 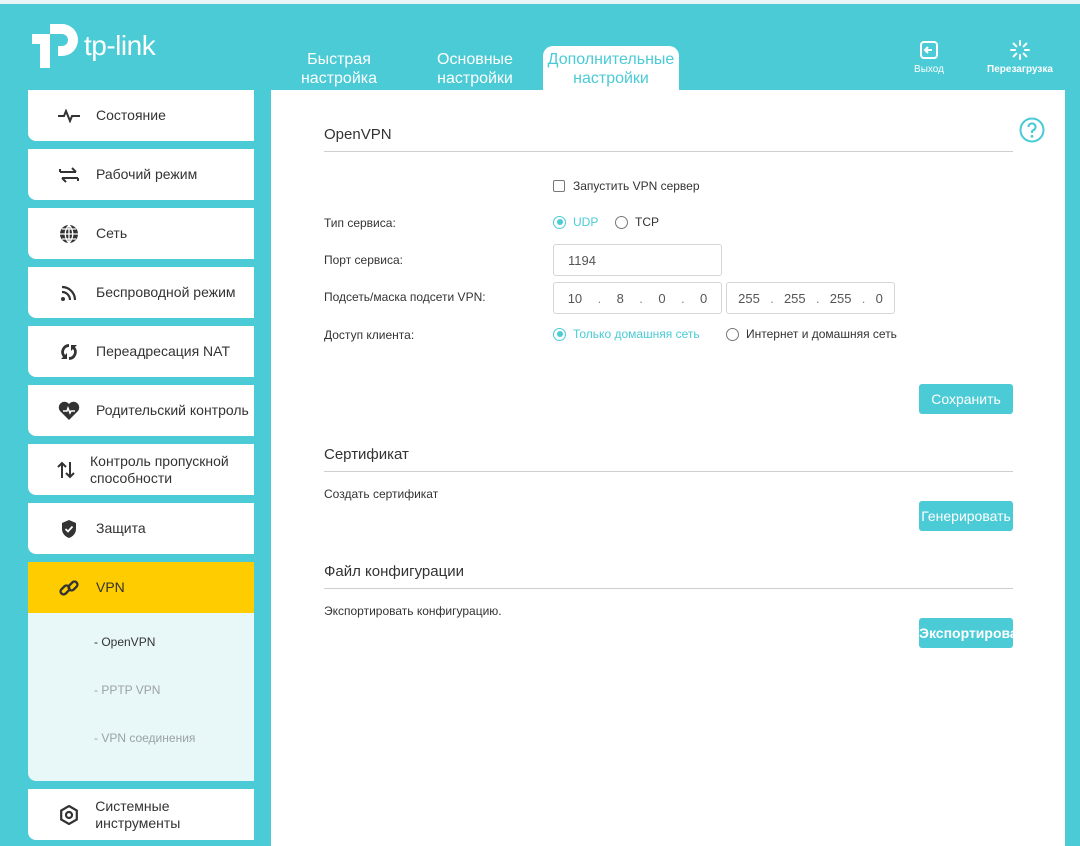 What do you see at coordinates (1032, 130) in the screenshot?
I see `help-icon` at bounding box center [1032, 130].